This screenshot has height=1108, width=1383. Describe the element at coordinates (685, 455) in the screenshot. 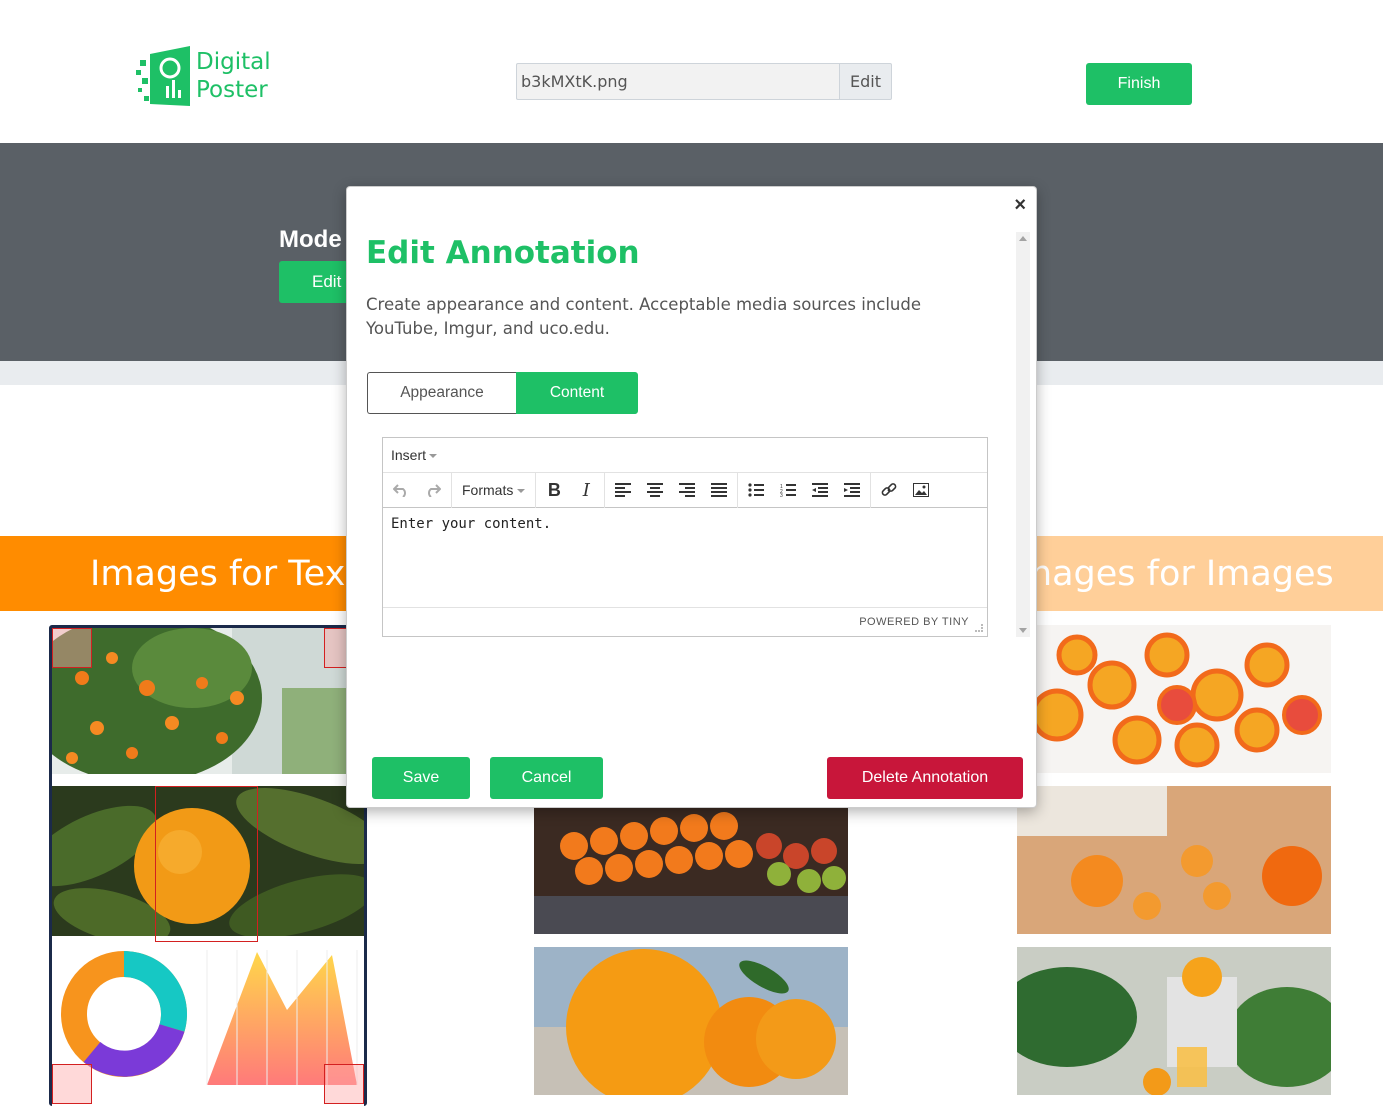

I see `editor-menubar: Insert` at that location.